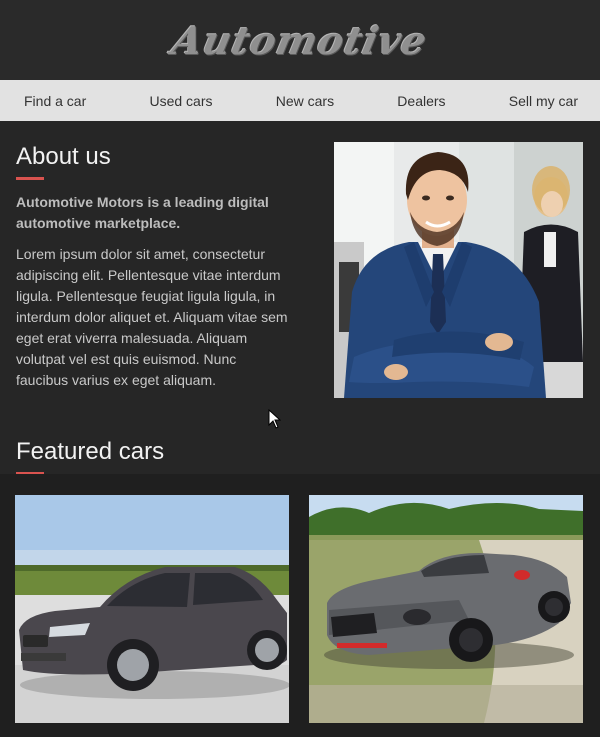 This screenshot has height=737, width=600. I want to click on site-header: Automotive, so click(300, 40).